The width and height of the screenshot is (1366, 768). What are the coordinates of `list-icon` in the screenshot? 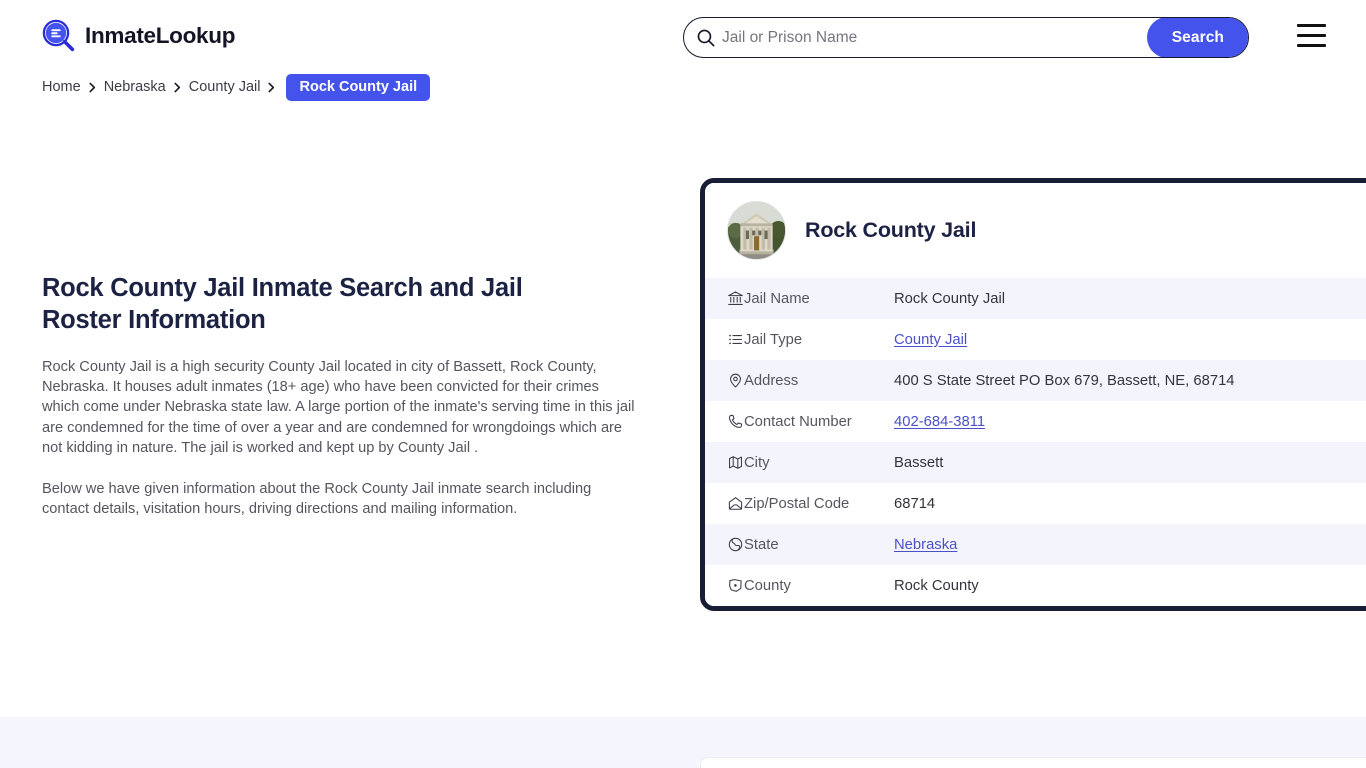 It's located at (724, 339).